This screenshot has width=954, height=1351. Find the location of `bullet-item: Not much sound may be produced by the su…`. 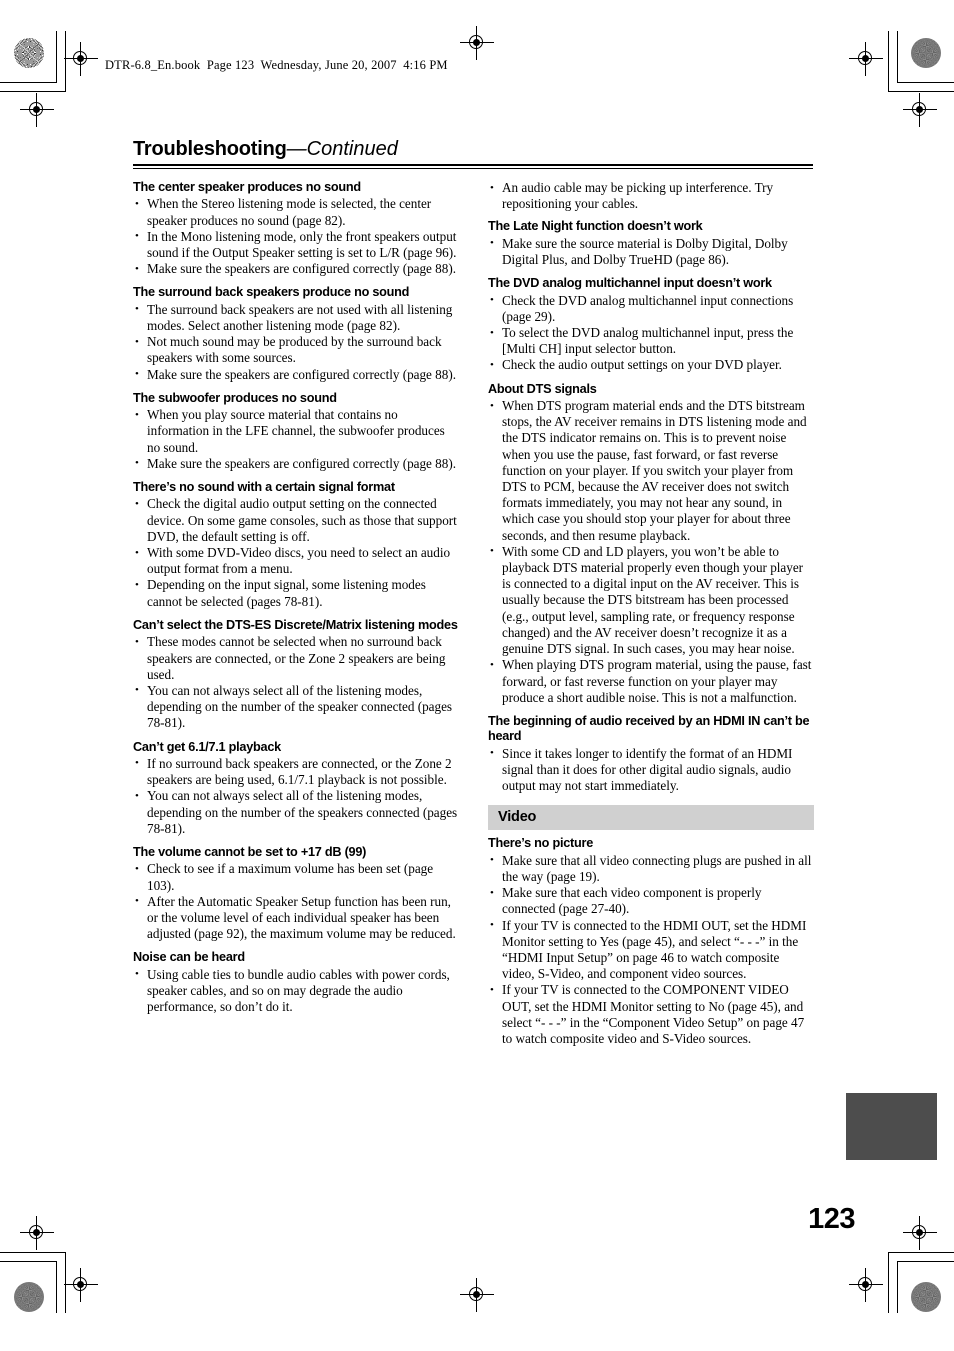

bullet-item: Not much sound may be produced by the su… is located at coordinates (296, 350).